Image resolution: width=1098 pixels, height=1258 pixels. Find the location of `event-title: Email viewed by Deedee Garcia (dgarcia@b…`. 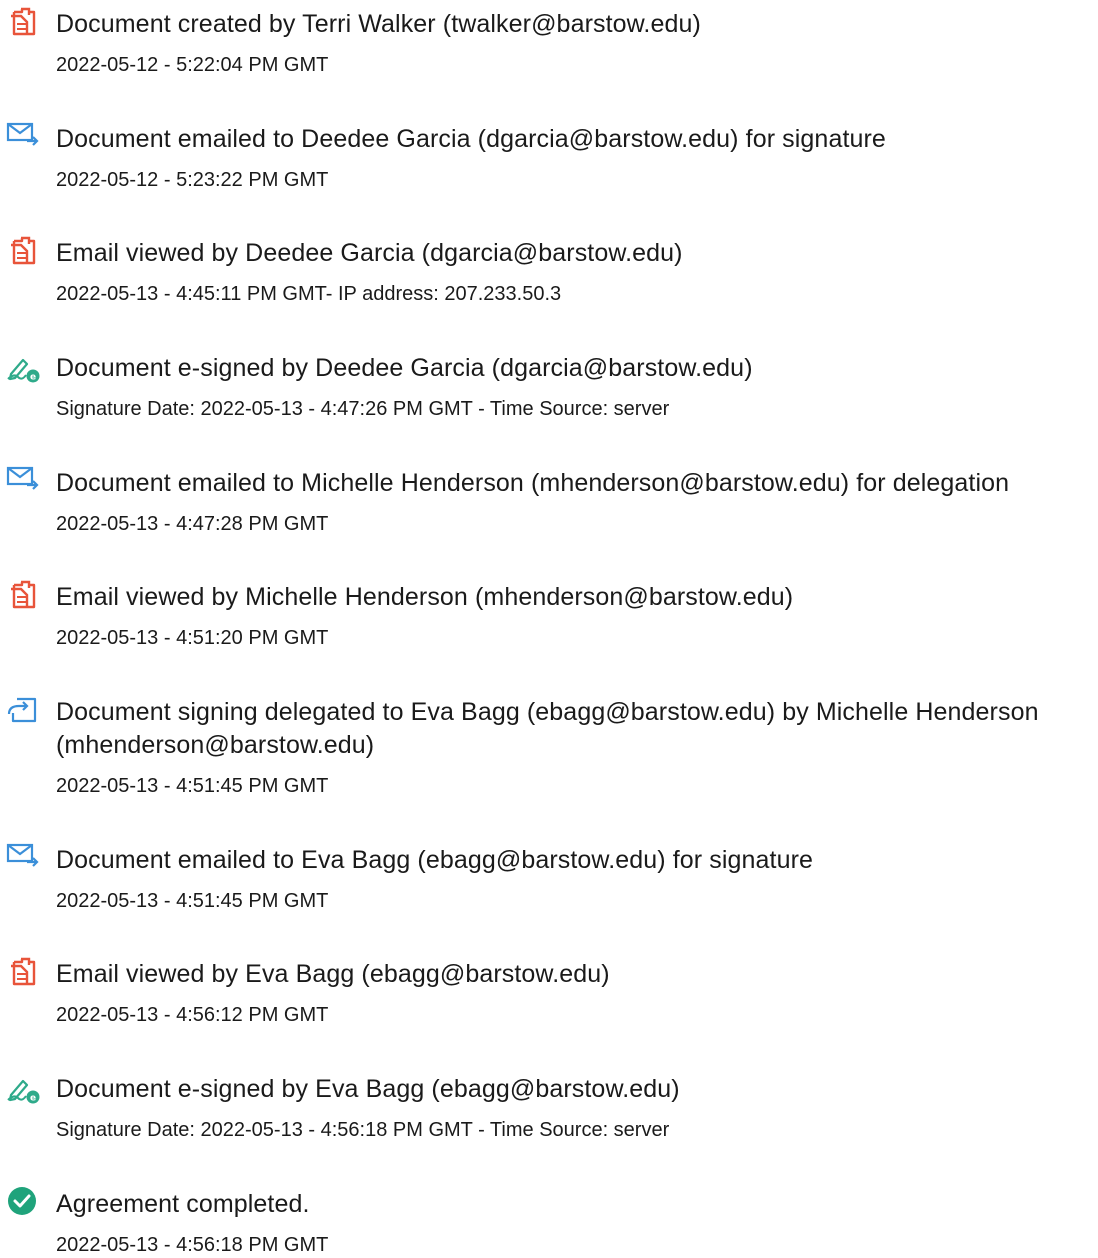

event-title: Email viewed by Deedee Garcia (dgarcia@b… is located at coordinates (369, 253).